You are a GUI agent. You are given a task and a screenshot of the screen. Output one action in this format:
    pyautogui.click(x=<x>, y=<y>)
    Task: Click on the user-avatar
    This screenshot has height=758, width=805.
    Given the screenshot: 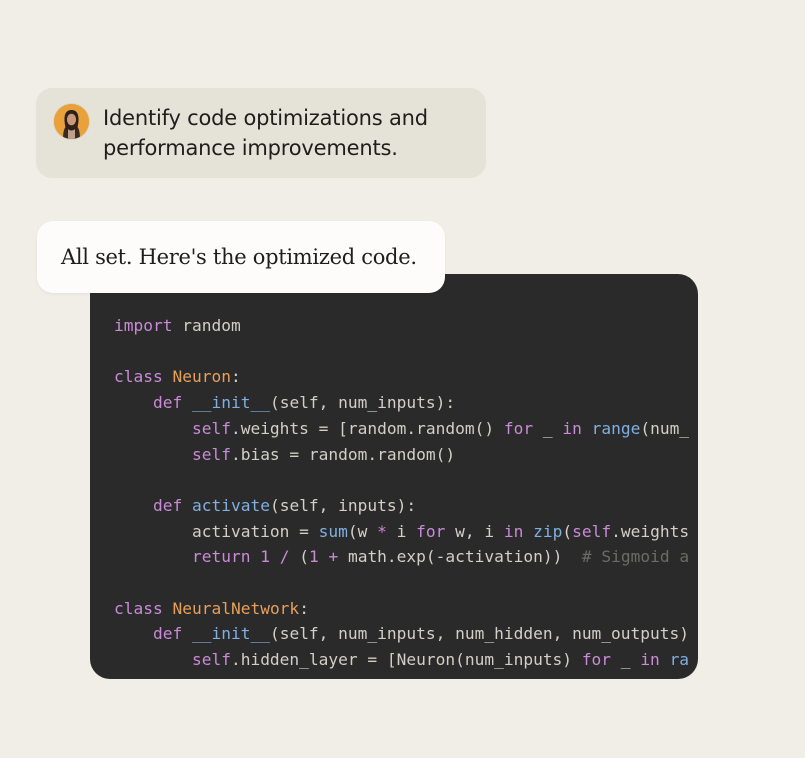 What is the action you would take?
    pyautogui.click(x=71, y=121)
    